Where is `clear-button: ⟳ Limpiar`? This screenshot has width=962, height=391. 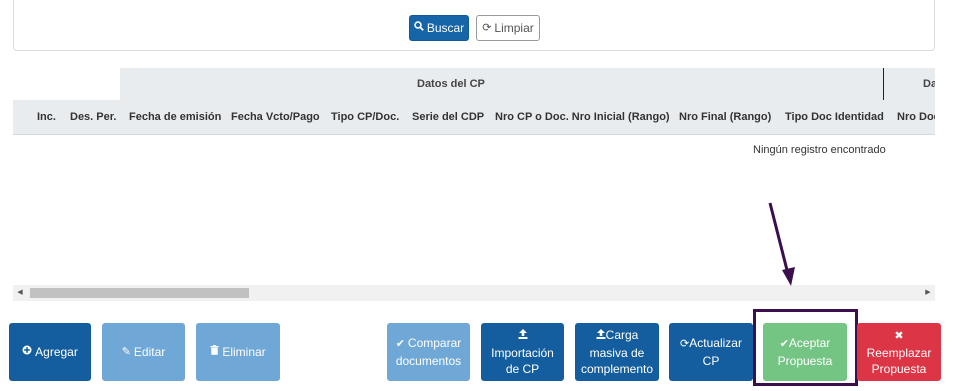
clear-button: ⟳ Limpiar is located at coordinates (508, 28).